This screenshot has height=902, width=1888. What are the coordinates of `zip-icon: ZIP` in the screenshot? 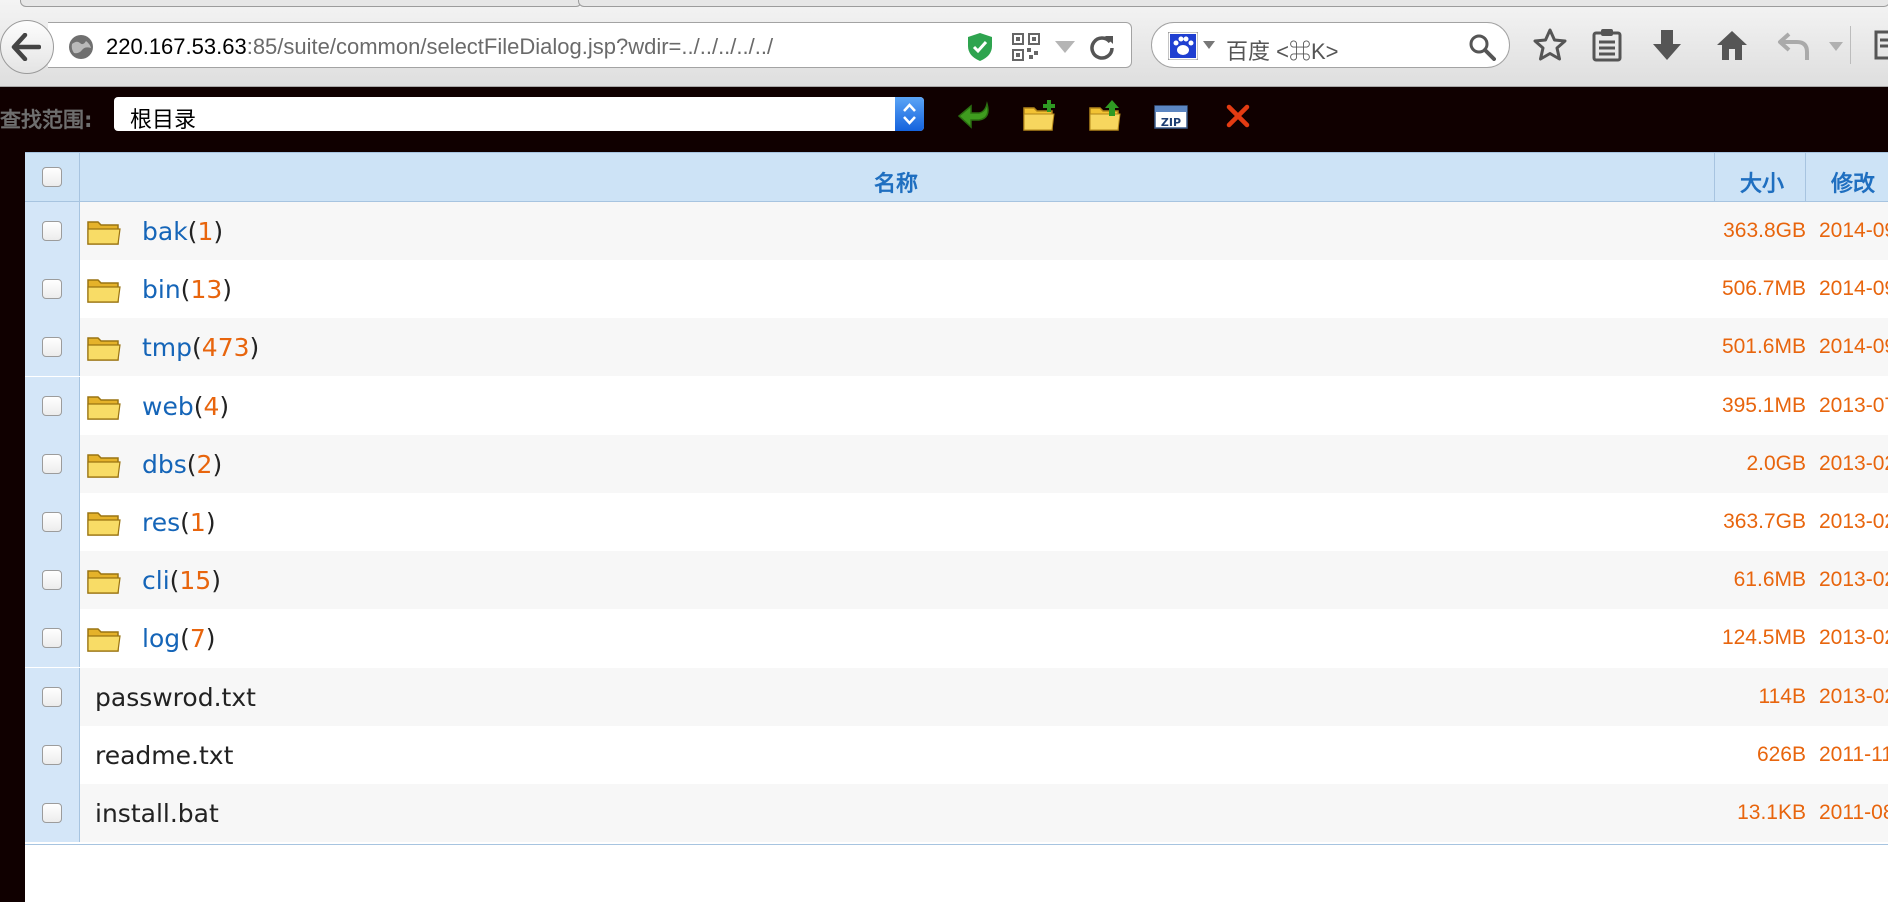 It's located at (1171, 116).